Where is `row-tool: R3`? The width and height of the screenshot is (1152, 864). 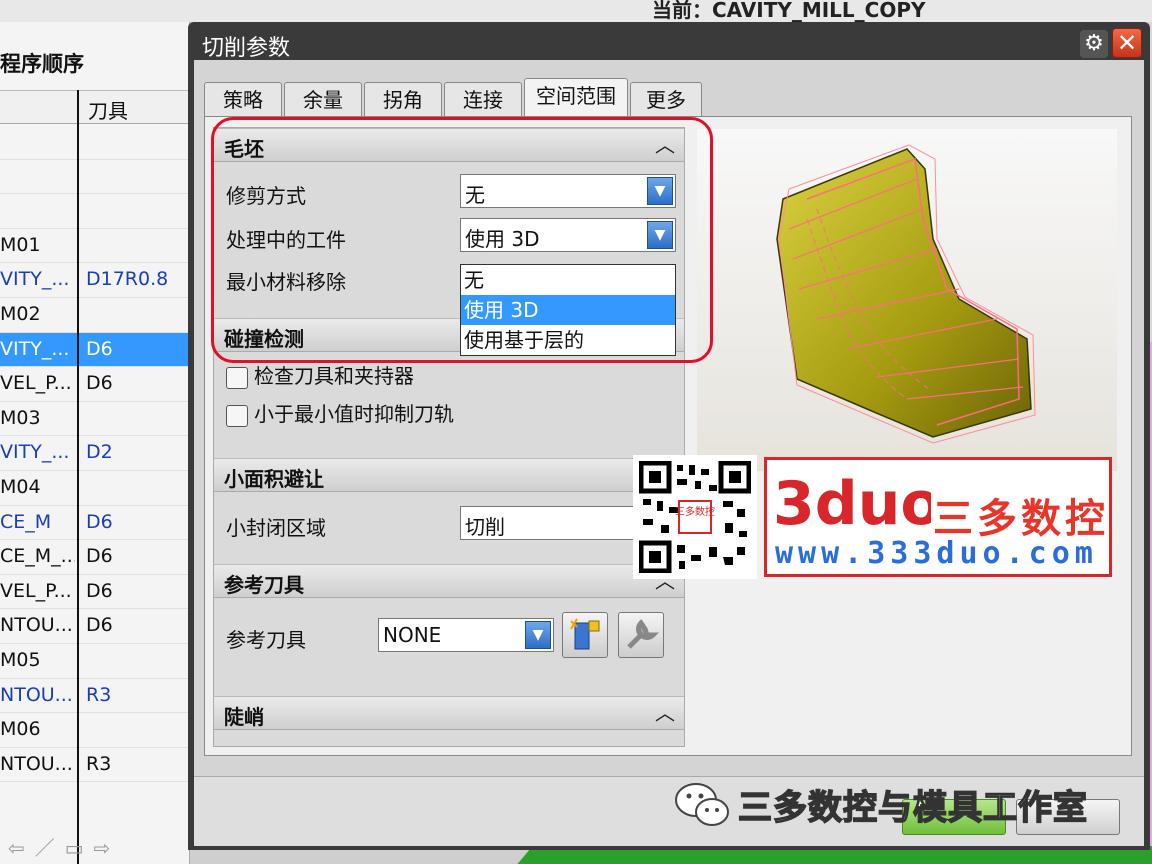 row-tool: R3 is located at coordinates (99, 694).